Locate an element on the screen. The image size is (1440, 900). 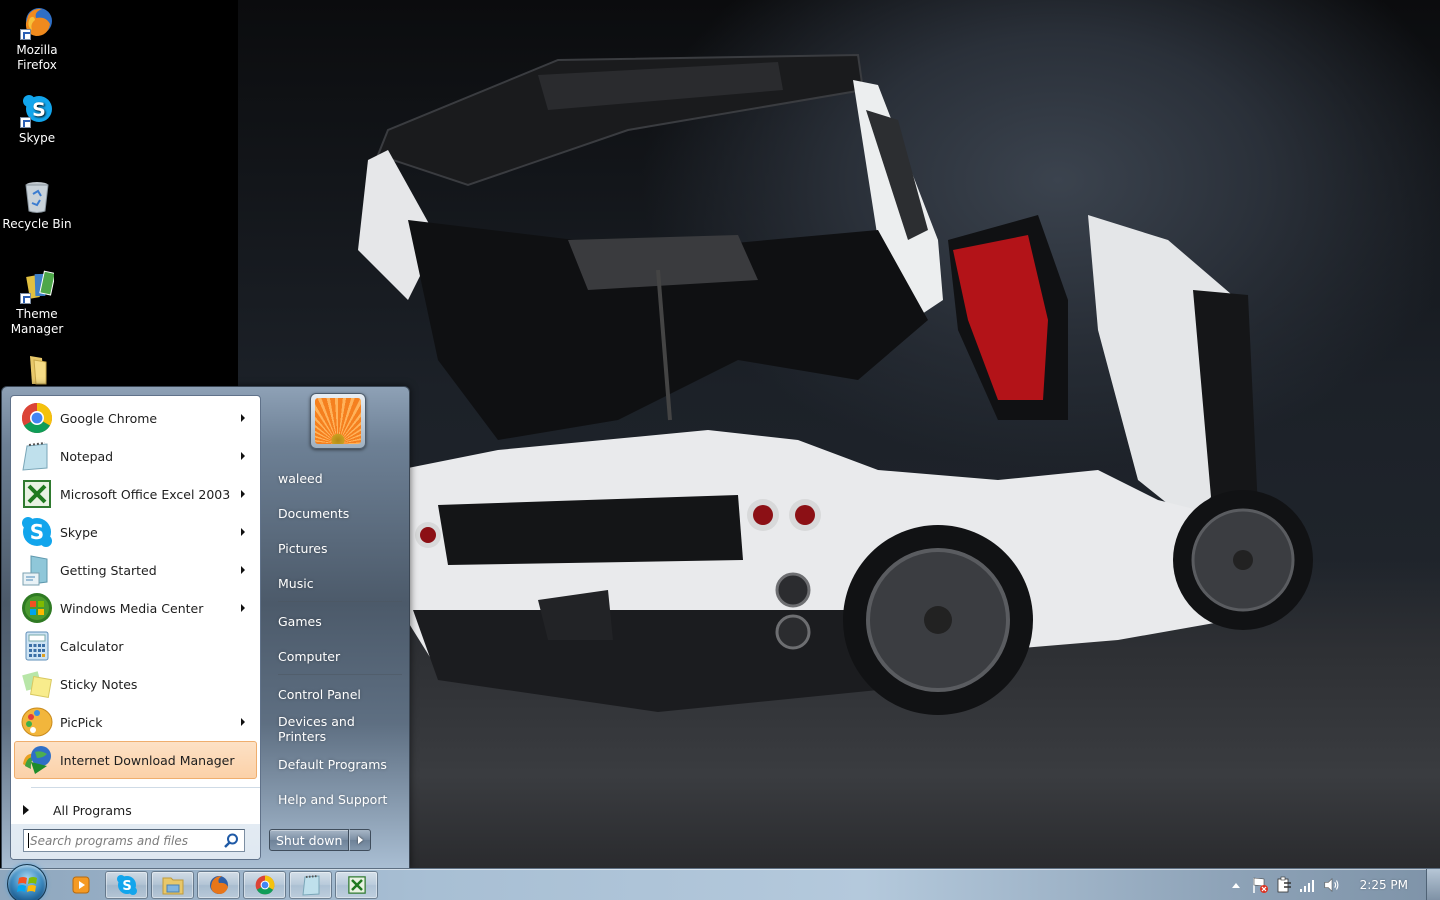
place-label: Music is located at coordinates (296, 583).